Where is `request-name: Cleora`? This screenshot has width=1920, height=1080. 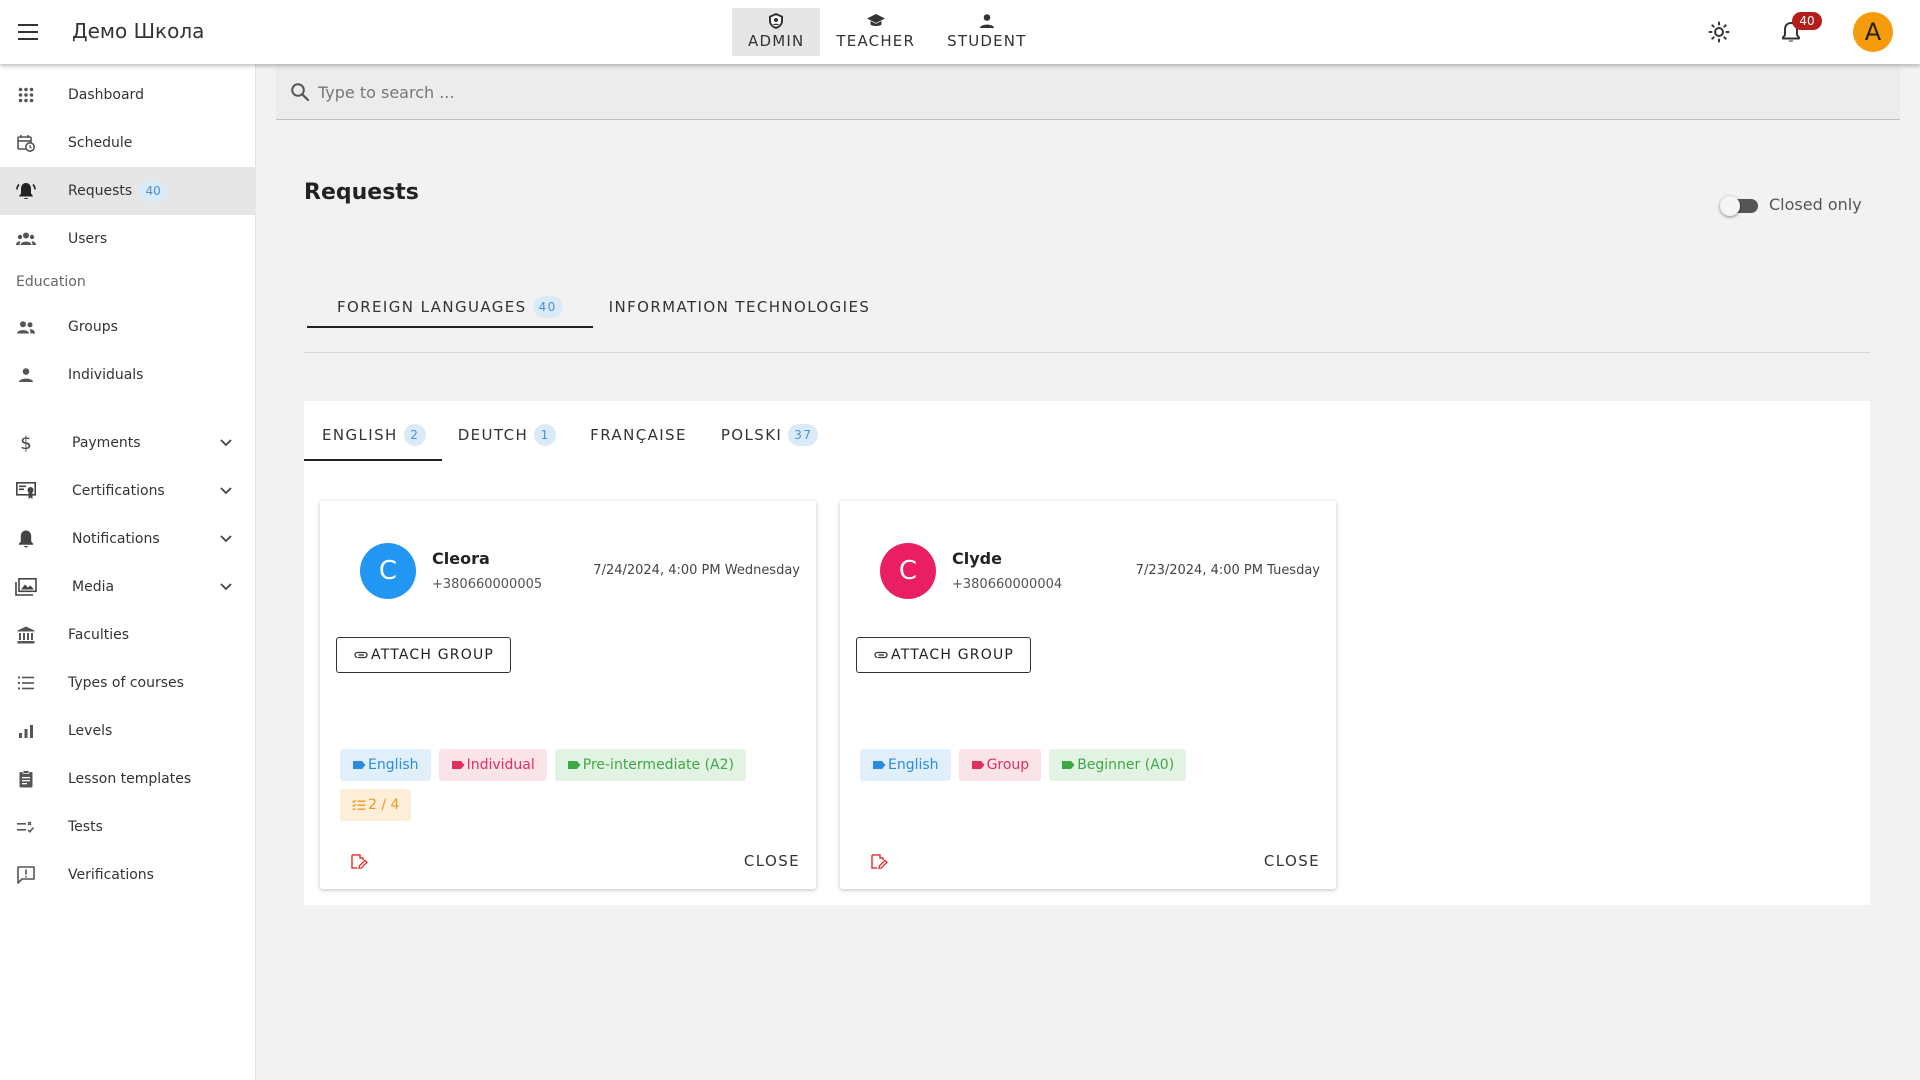
request-name: Cleora is located at coordinates (461, 558).